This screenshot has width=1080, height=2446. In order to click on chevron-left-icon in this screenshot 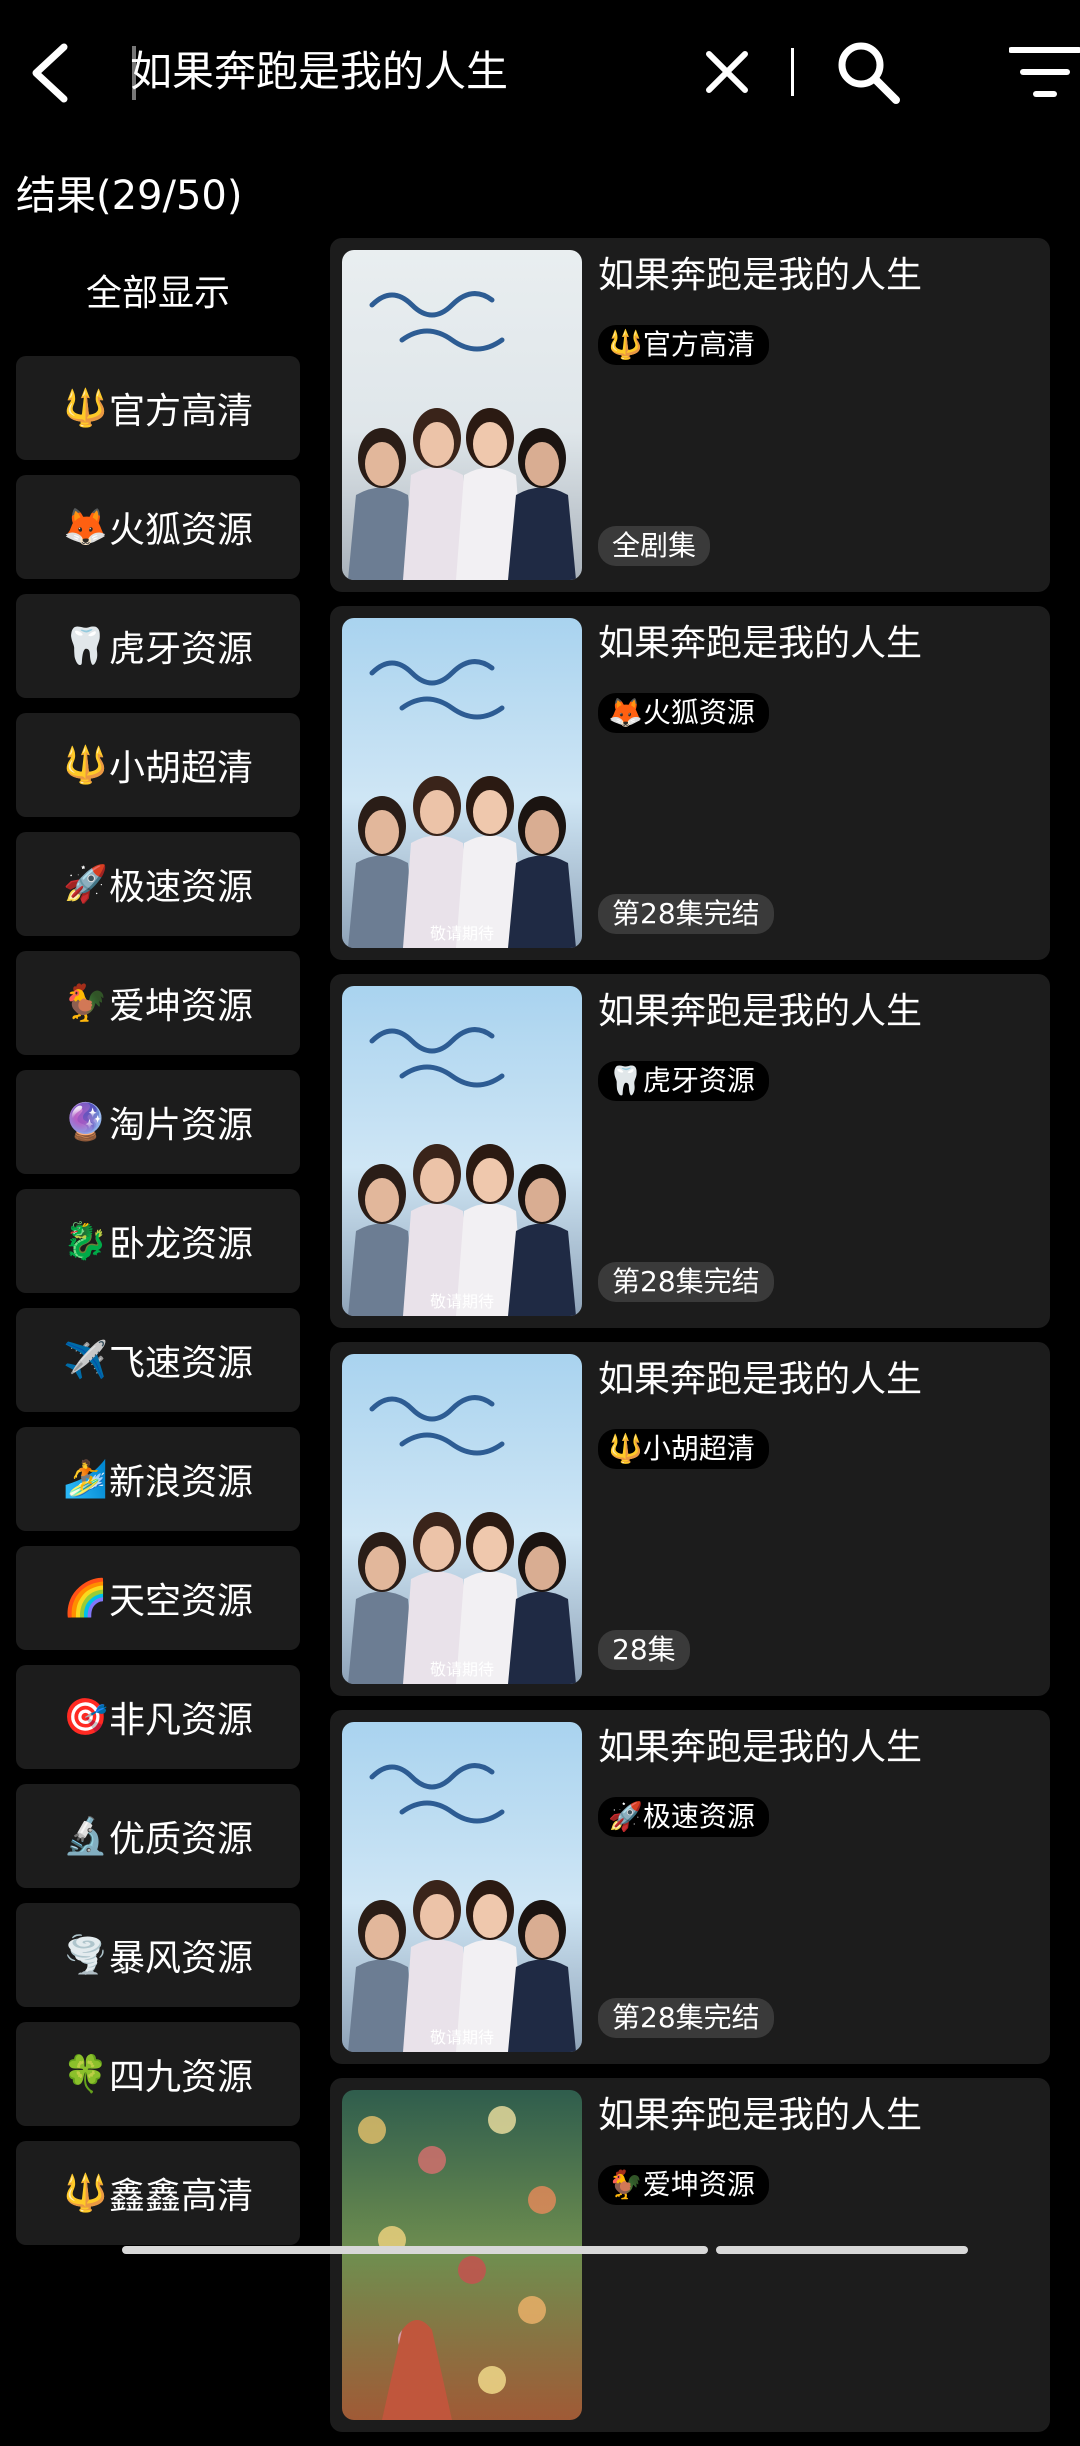, I will do `click(50, 73)`.